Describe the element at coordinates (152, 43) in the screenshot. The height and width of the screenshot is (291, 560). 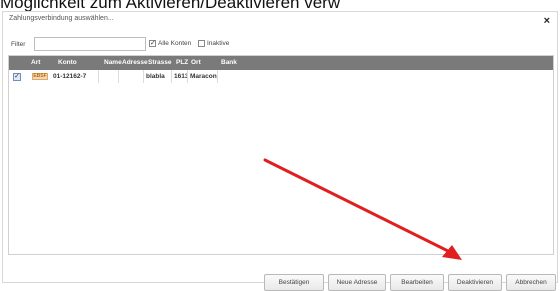
I see `checkbox-checked-icon: ✓` at that location.